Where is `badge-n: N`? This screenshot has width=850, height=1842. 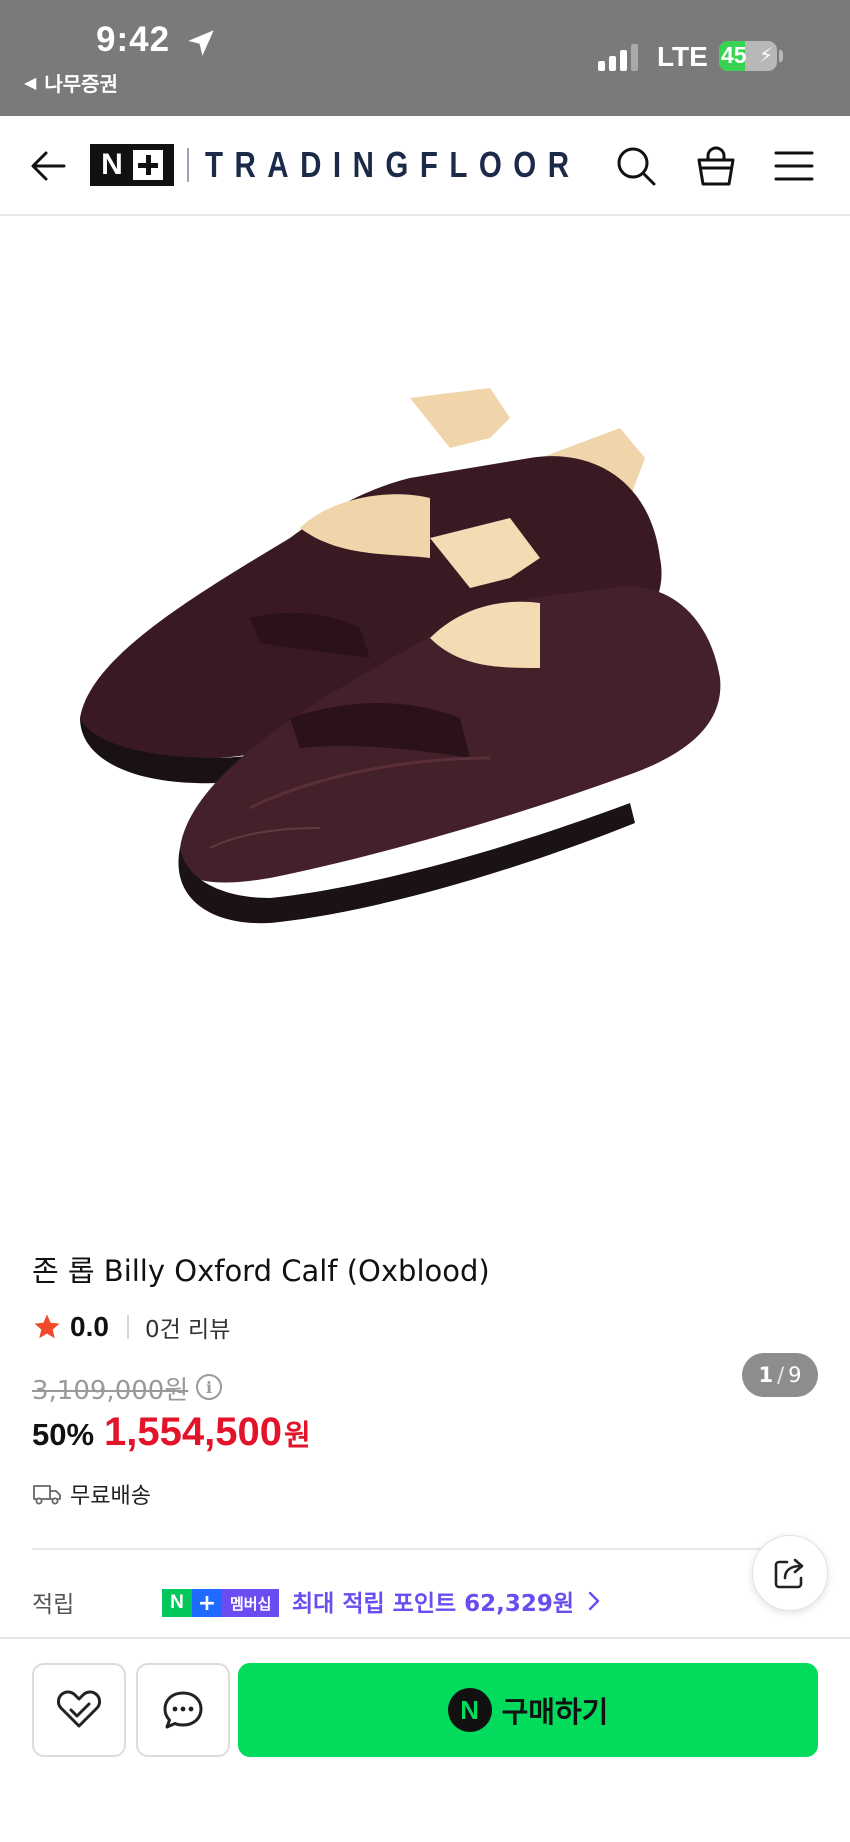 badge-n: N is located at coordinates (177, 1603).